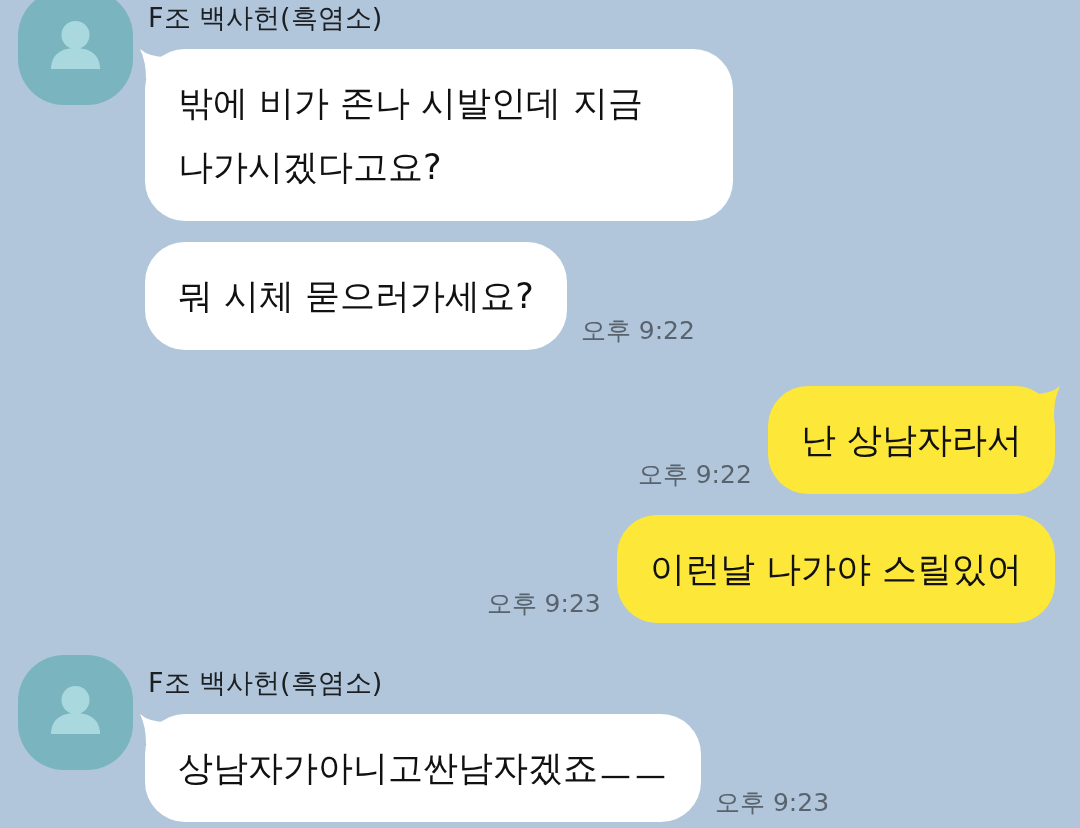  Describe the element at coordinates (439, 135) in the screenshot. I see `message-bubble: 밖에 비가 존나 시발인데 지금 나가시겠다고요?` at that location.